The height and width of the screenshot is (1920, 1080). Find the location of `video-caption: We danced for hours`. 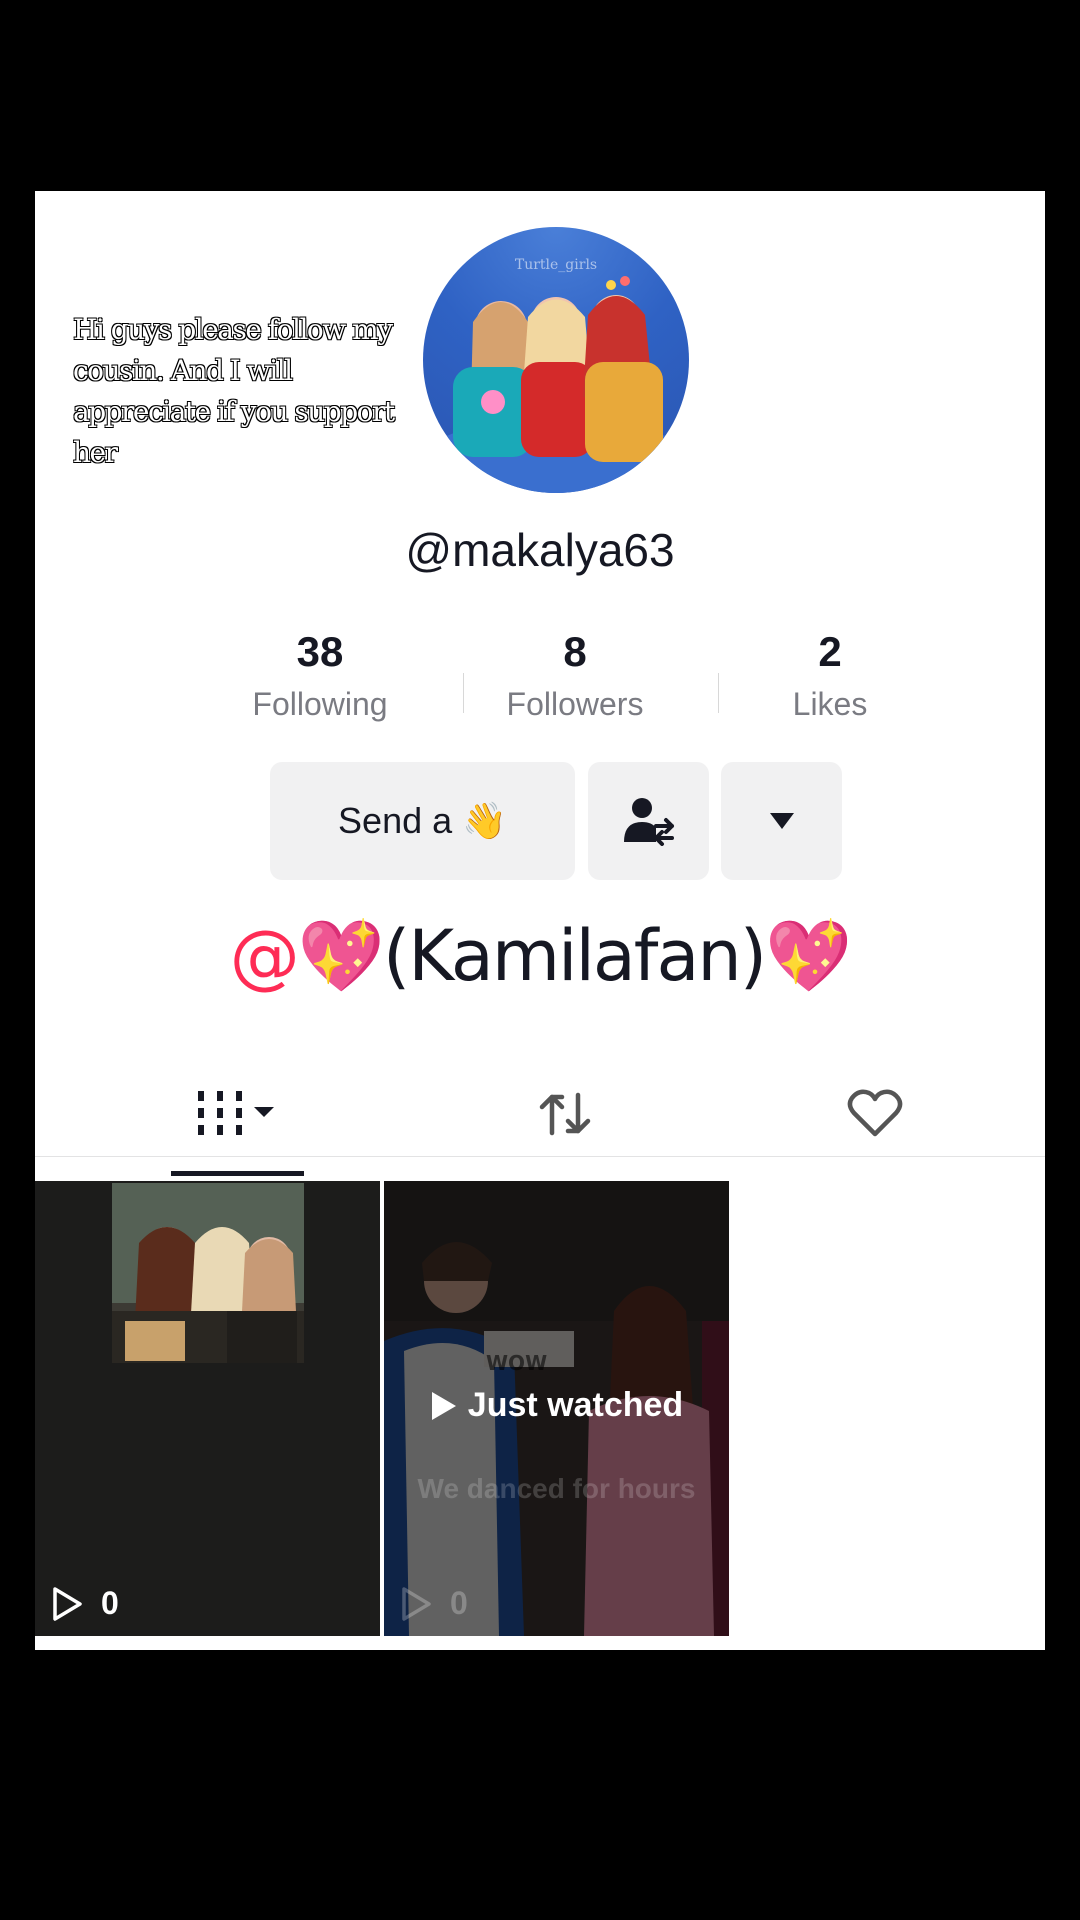

video-caption: We danced for hours is located at coordinates (556, 1488).